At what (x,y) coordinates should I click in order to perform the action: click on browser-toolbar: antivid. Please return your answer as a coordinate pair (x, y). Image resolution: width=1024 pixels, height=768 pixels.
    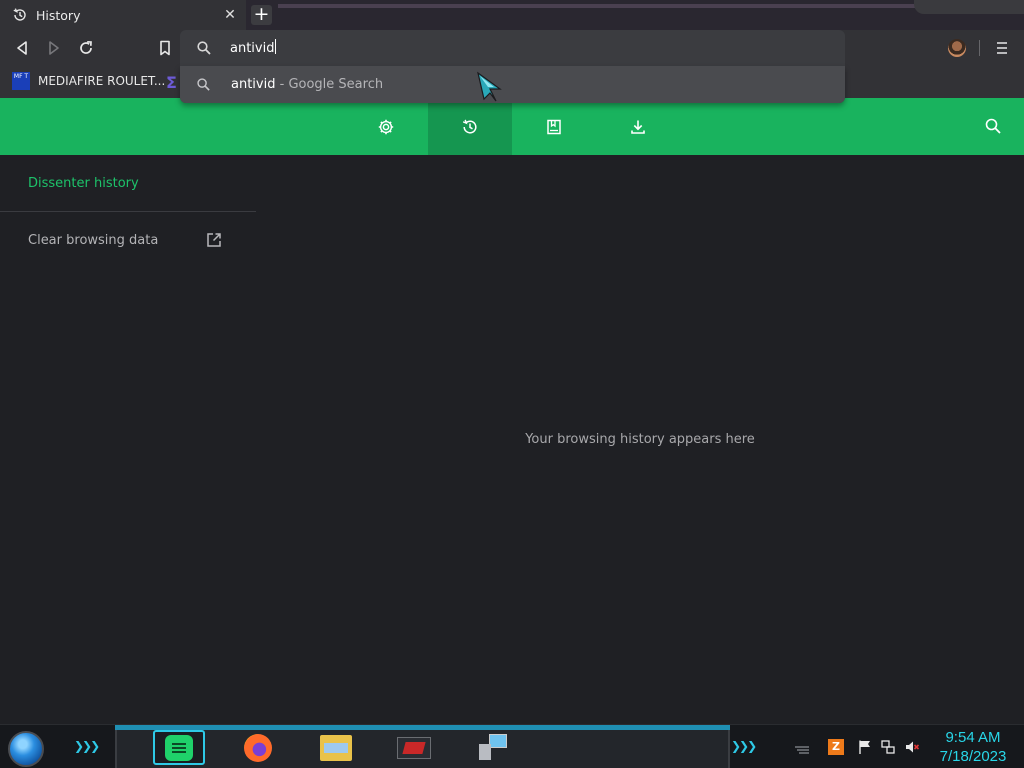
    Looking at the image, I should click on (512, 48).